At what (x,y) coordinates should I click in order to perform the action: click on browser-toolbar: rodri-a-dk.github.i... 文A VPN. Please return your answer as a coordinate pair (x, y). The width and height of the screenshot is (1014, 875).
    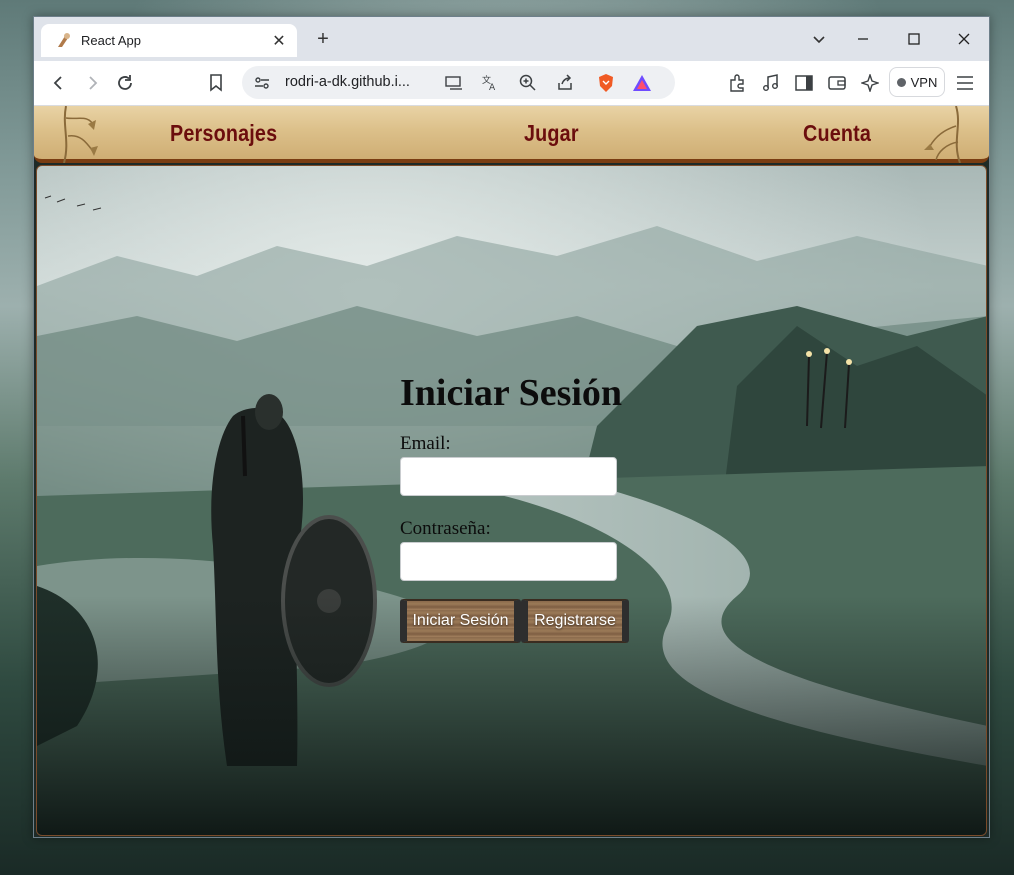
    Looking at the image, I should click on (511, 83).